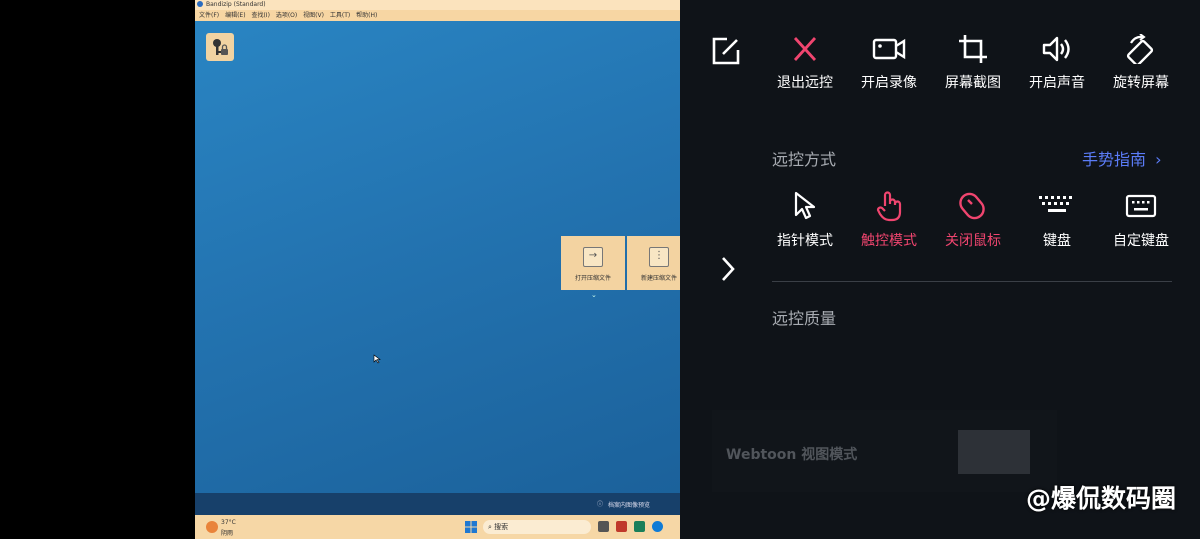 The image size is (1200, 539). I want to click on mode-touch-button: 触控模式, so click(889, 220).